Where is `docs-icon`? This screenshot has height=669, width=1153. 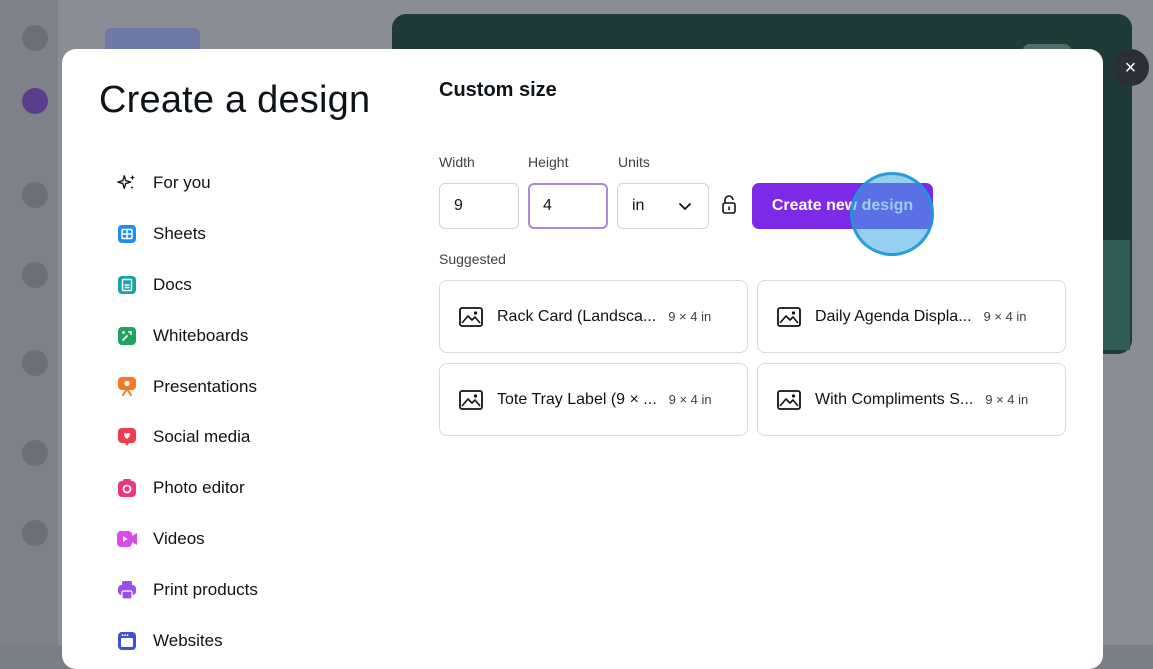 docs-icon is located at coordinates (127, 285).